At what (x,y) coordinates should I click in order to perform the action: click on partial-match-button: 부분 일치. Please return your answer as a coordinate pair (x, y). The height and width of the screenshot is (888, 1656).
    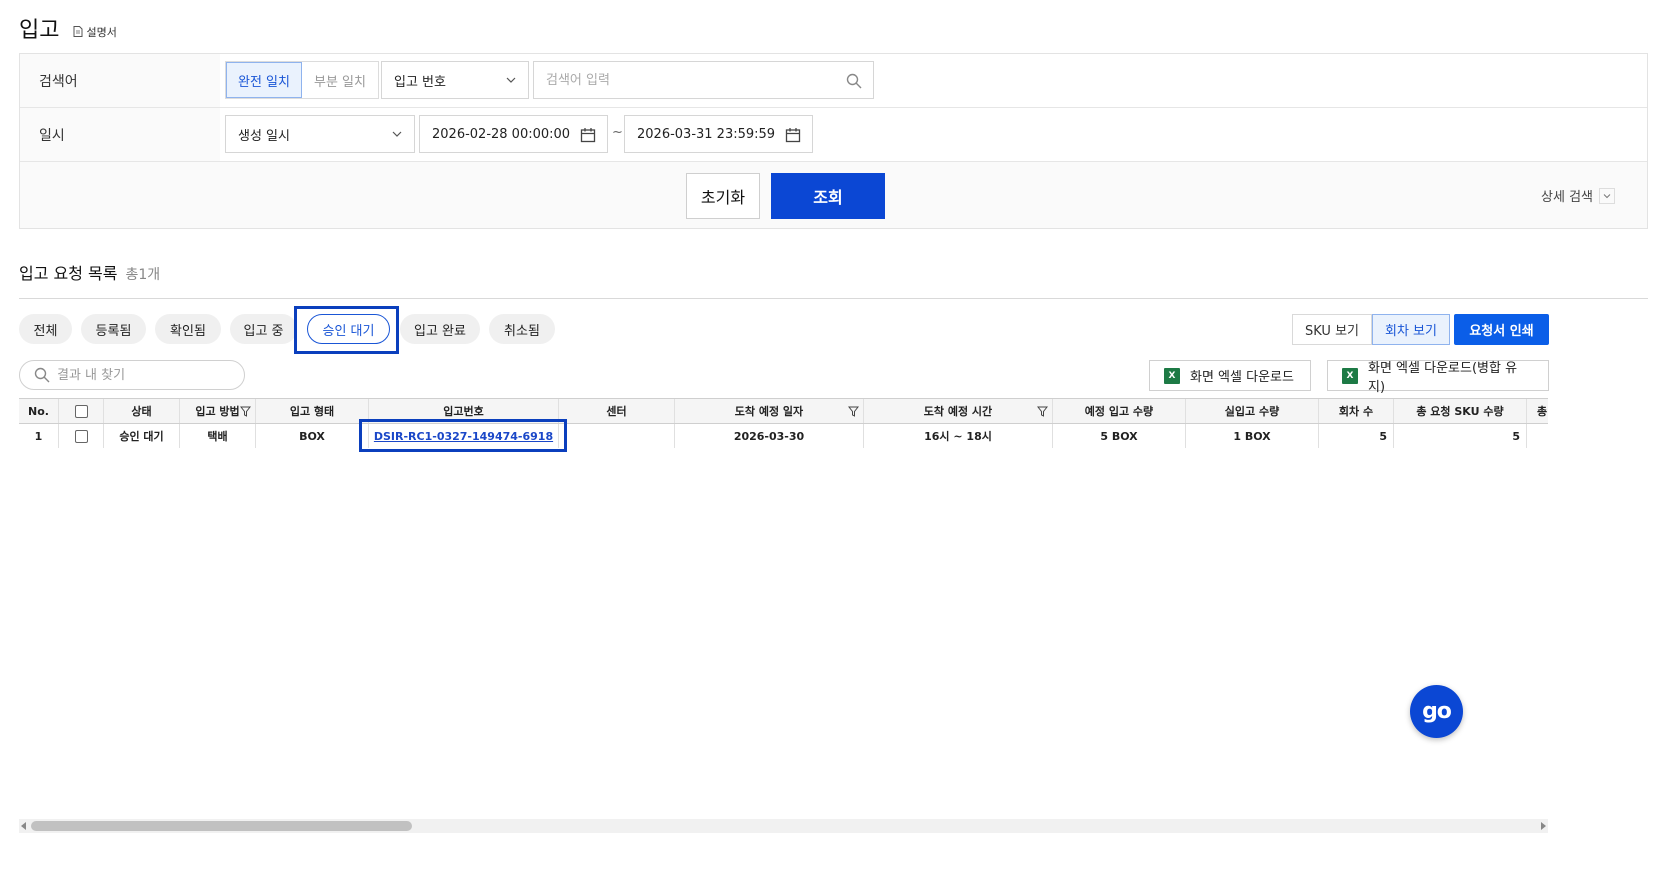
    Looking at the image, I should click on (340, 80).